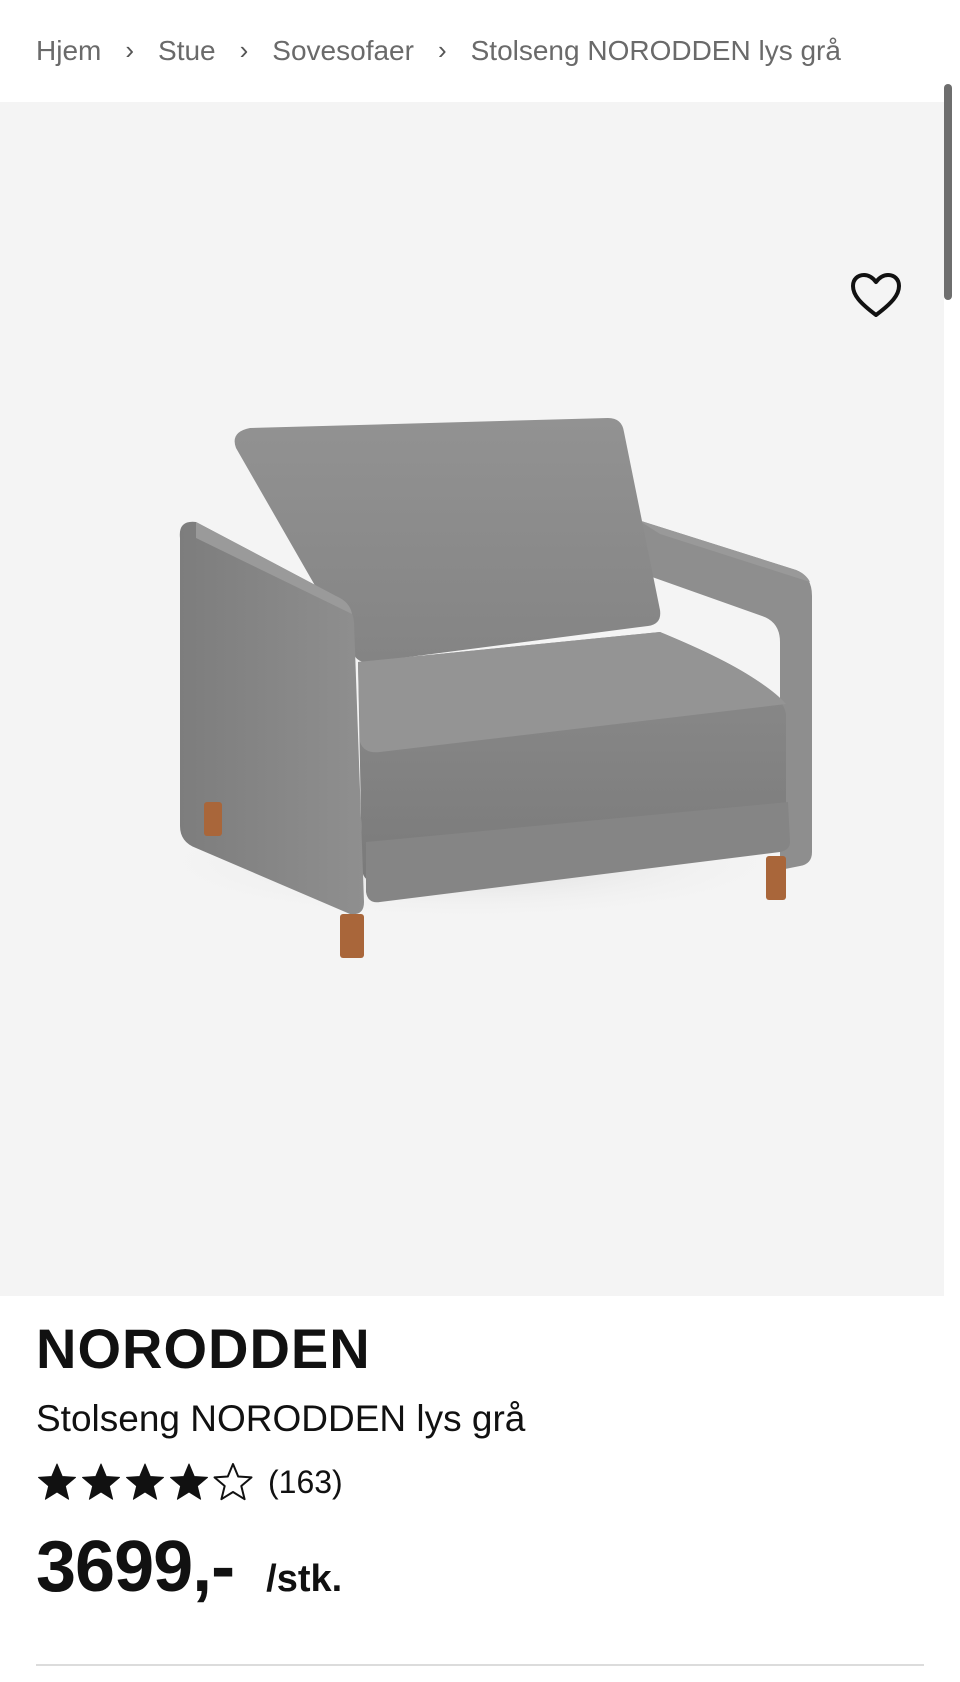 Image resolution: width=960 pixels, height=1682 pixels. Describe the element at coordinates (948, 192) in the screenshot. I see `page-scrollbar` at that location.